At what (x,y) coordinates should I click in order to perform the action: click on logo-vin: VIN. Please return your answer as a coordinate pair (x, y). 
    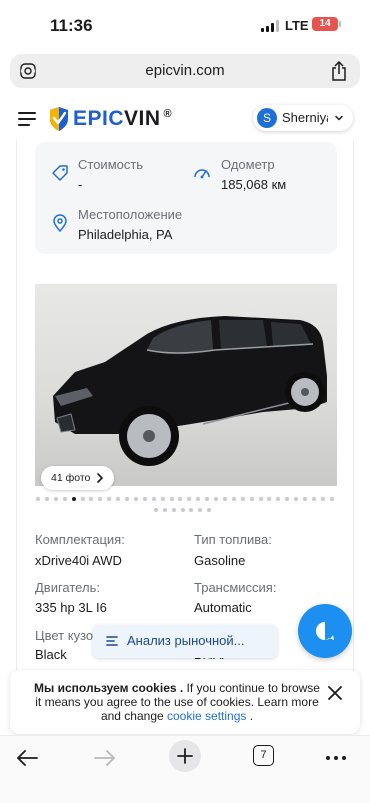
    Looking at the image, I should click on (142, 118).